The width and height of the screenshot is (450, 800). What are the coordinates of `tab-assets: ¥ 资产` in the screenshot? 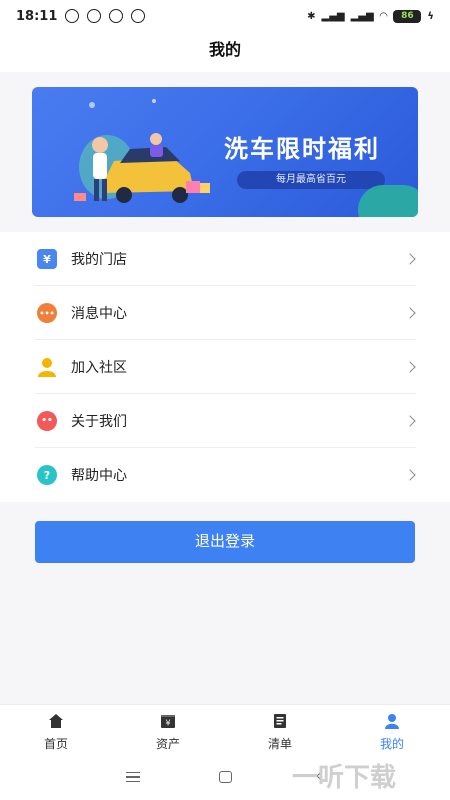 It's located at (168, 731).